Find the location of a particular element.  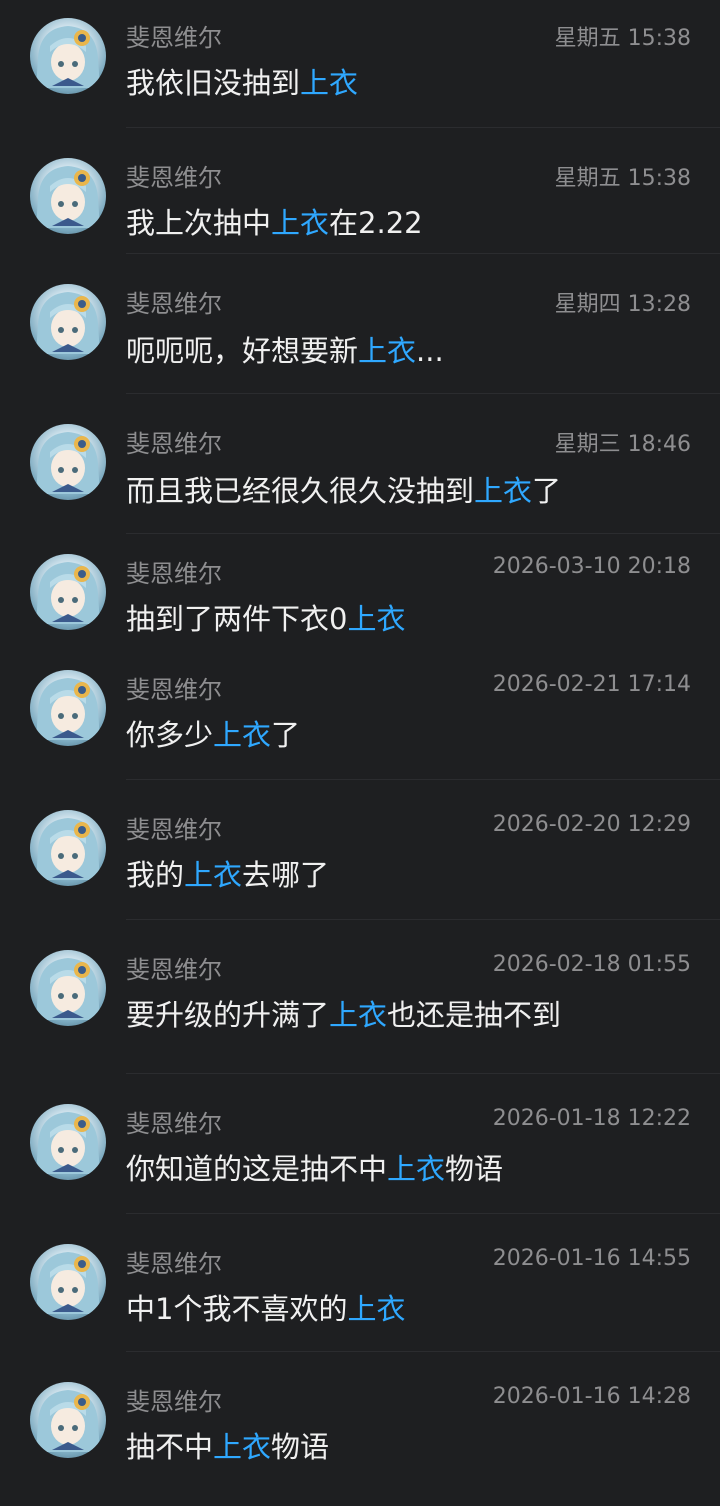

message-text: 你知道的这是抽不中上衣物语 is located at coordinates (314, 1167).